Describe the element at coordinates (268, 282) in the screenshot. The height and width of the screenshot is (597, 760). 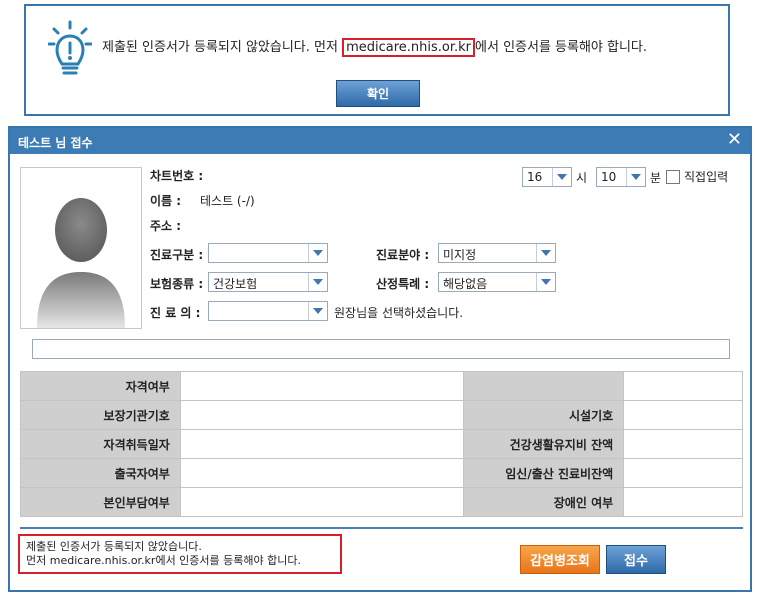
I see `insurance-type-select: 건강보험` at that location.